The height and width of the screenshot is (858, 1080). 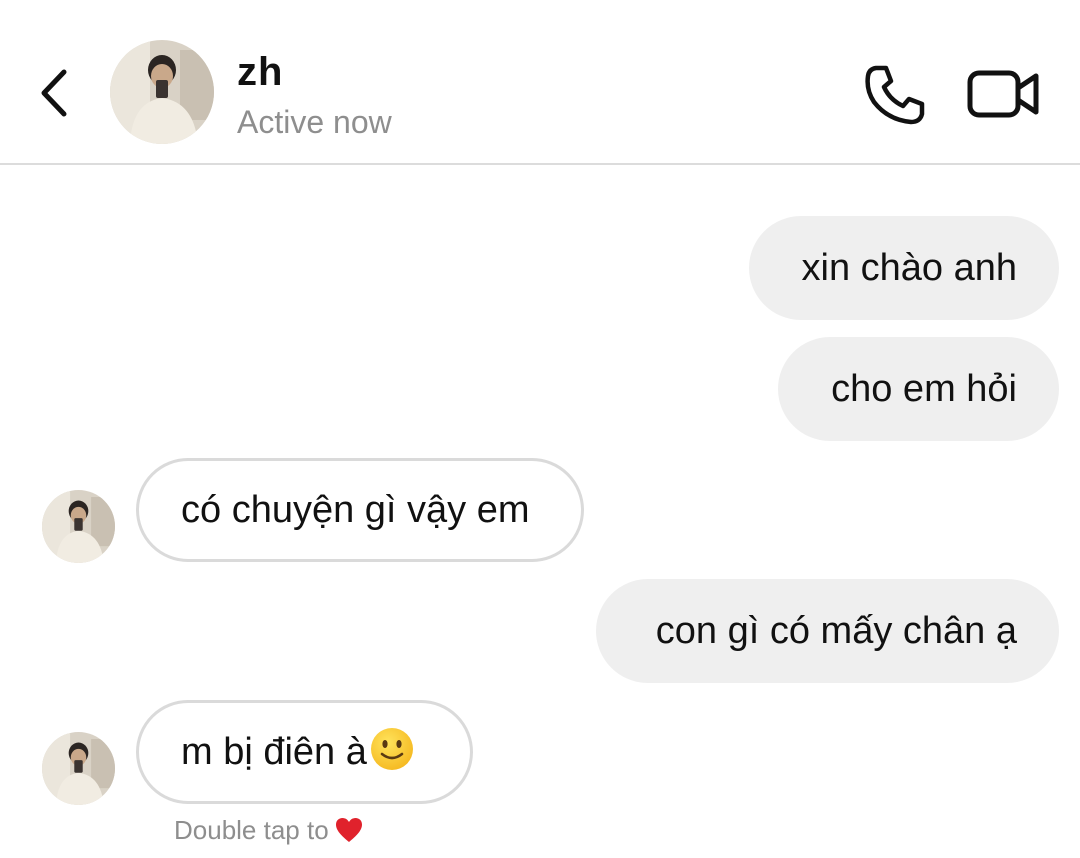 I want to click on video-camera-icon, so click(x=1003, y=94).